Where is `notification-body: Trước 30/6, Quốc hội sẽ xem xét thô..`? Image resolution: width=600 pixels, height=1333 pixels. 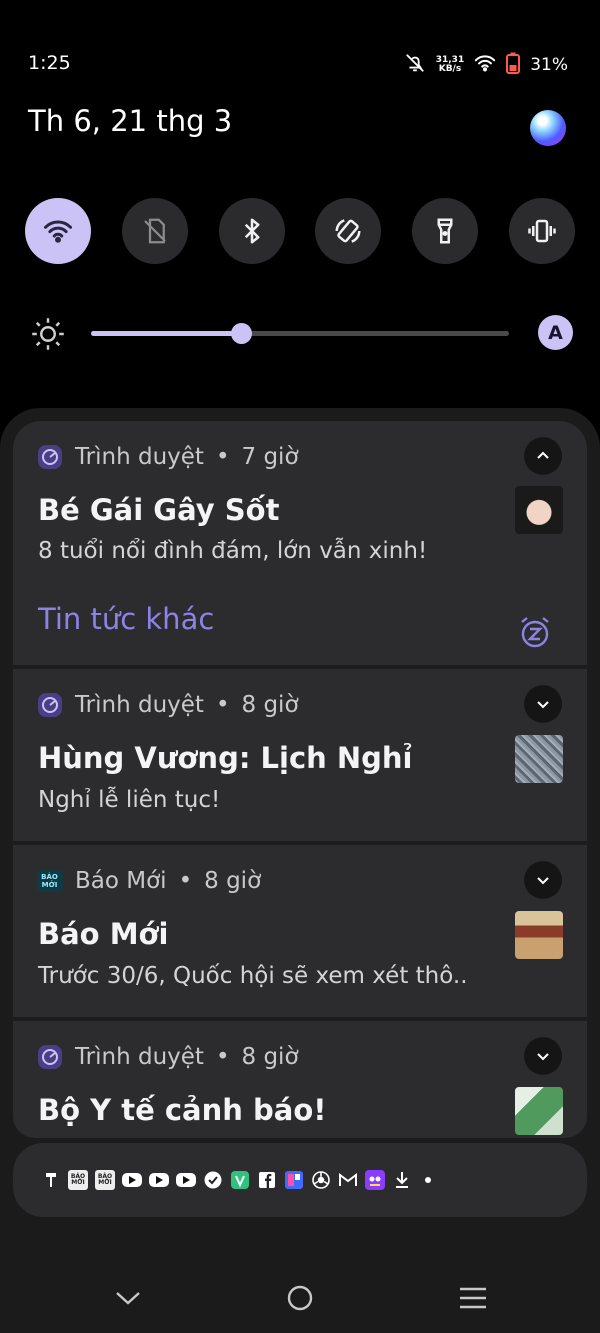 notification-body: Trước 30/6, Quốc hội sẽ xem xét thô.. is located at coordinates (253, 976).